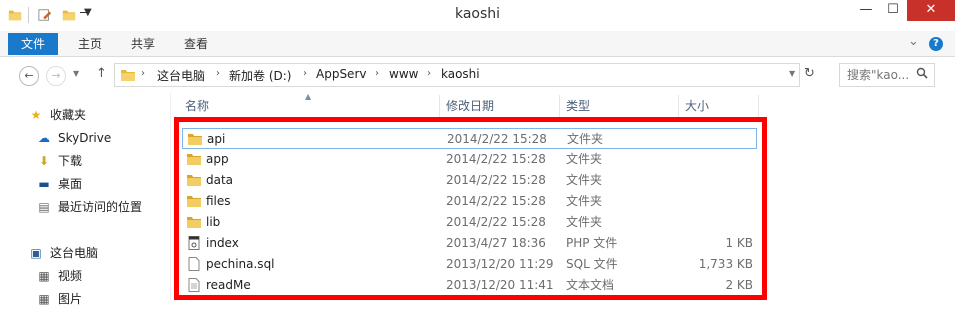 Image resolution: width=955 pixels, height=309 pixels. What do you see at coordinates (936, 44) in the screenshot?
I see `help-icon: ?` at bounding box center [936, 44].